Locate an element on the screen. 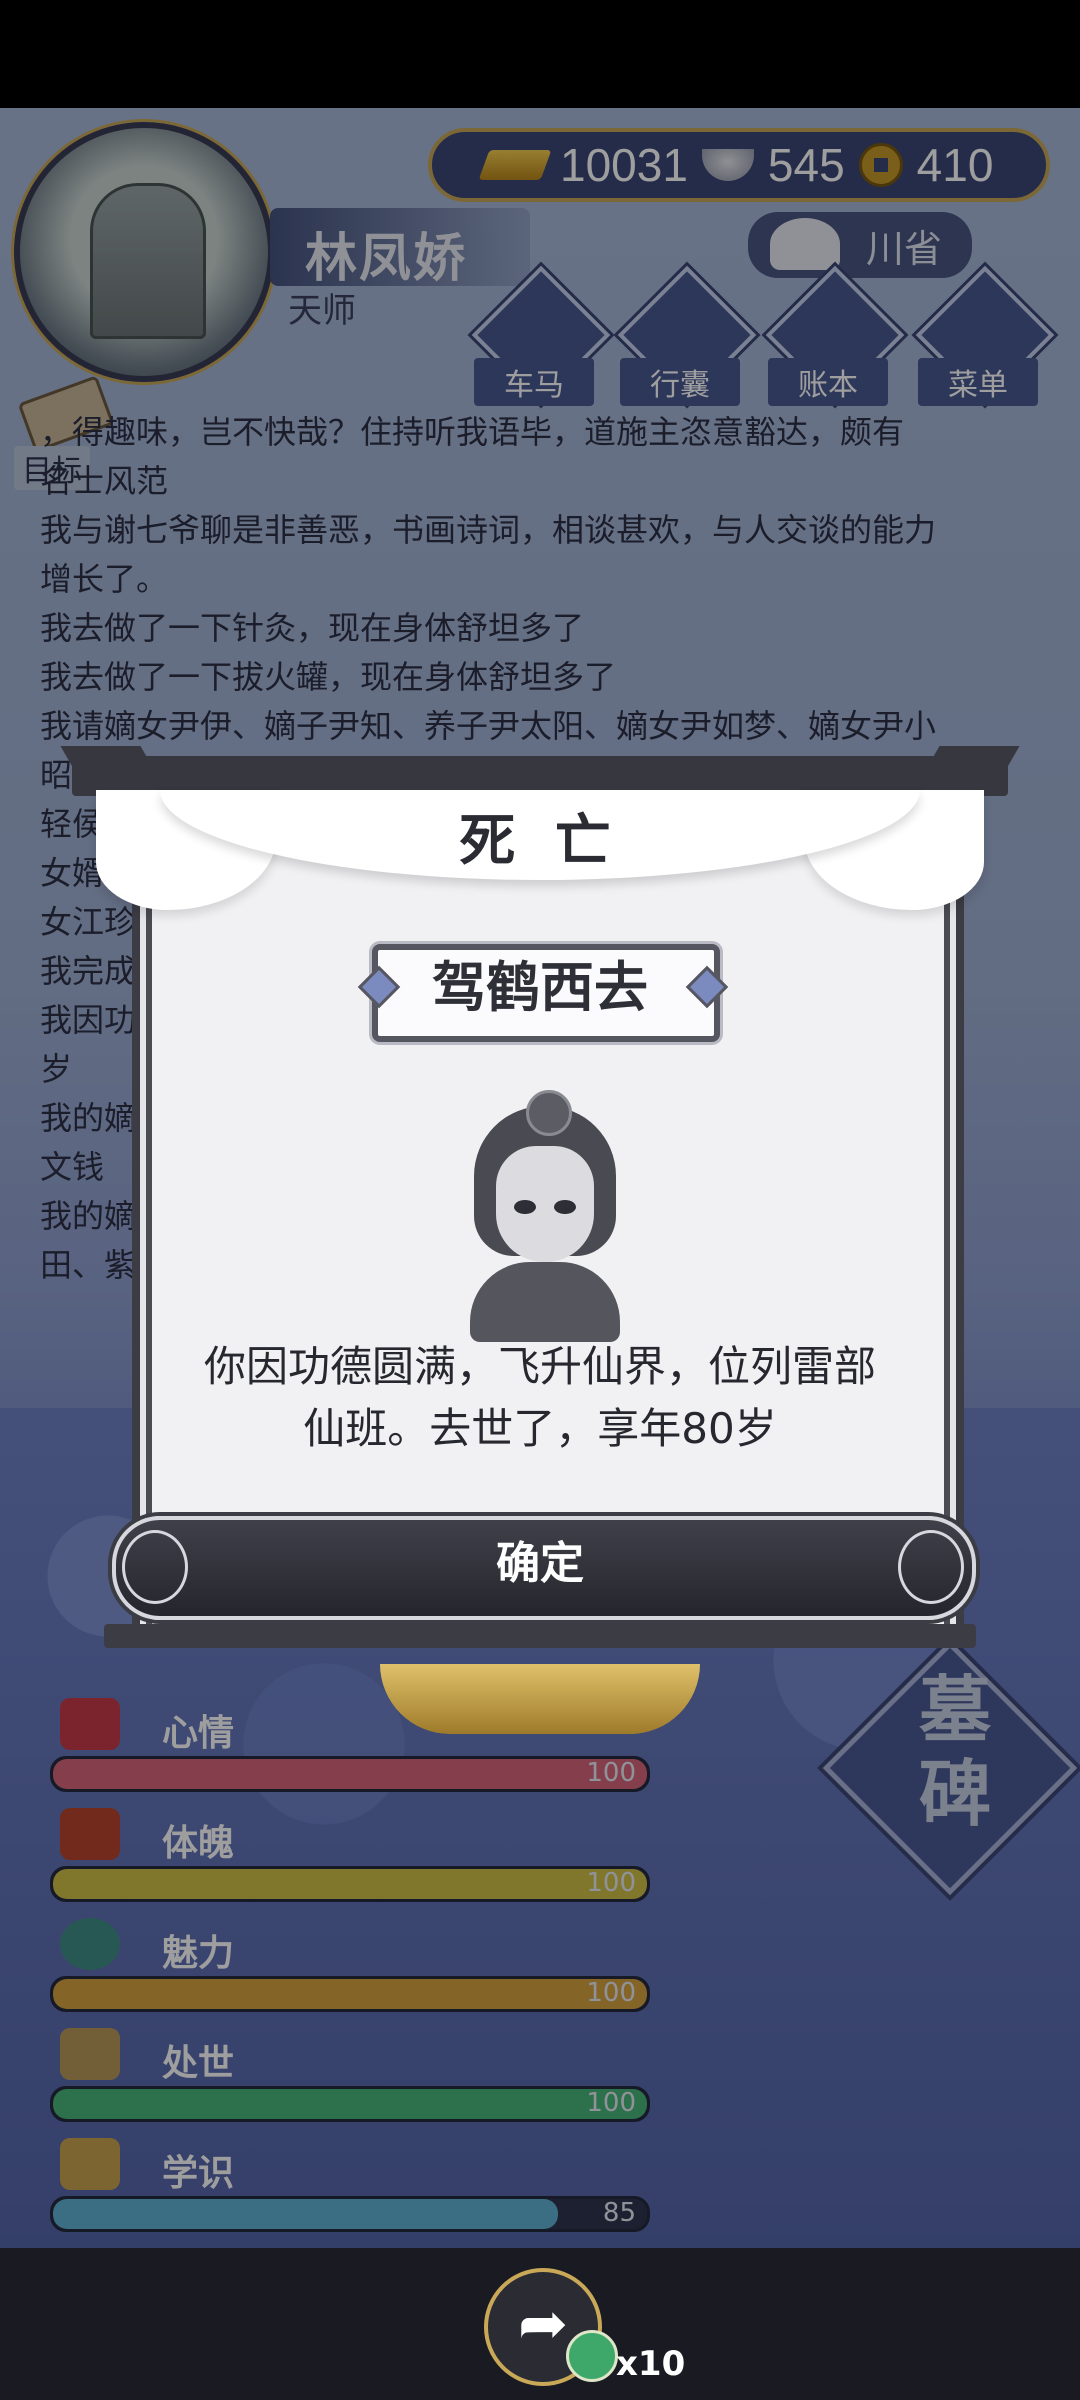  portrait-hairbun is located at coordinates (549, 1113).